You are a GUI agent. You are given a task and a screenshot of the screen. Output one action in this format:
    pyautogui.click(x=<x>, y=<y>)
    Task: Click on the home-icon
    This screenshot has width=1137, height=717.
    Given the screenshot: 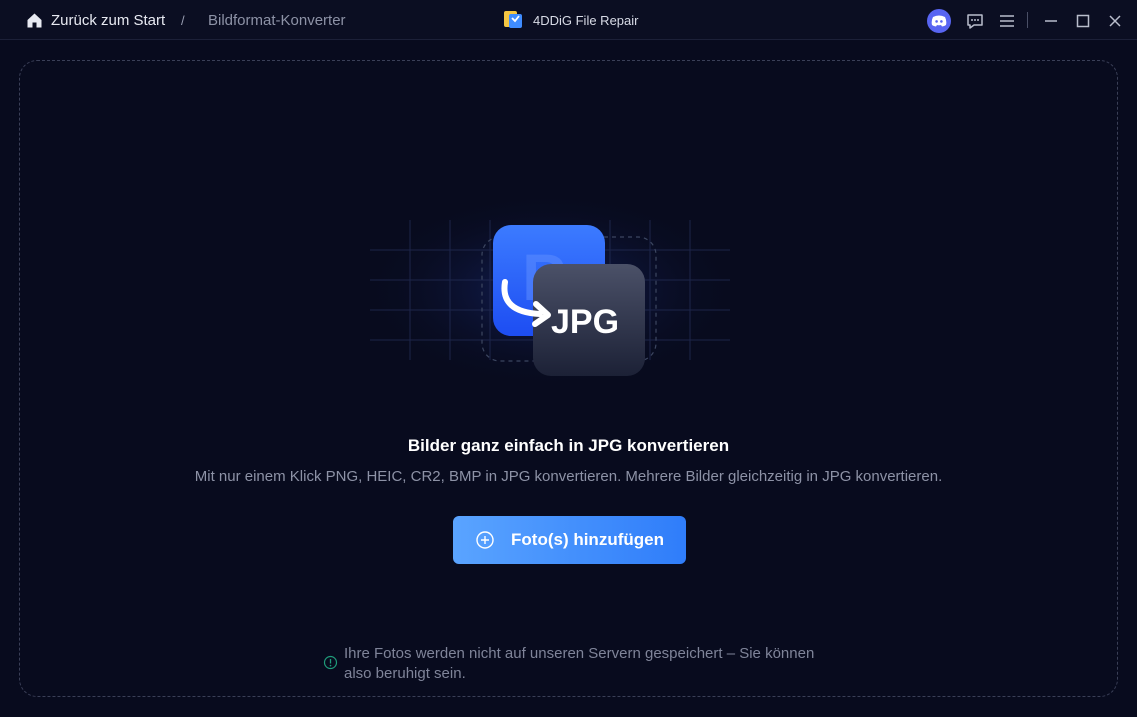 What is the action you would take?
    pyautogui.click(x=34, y=20)
    